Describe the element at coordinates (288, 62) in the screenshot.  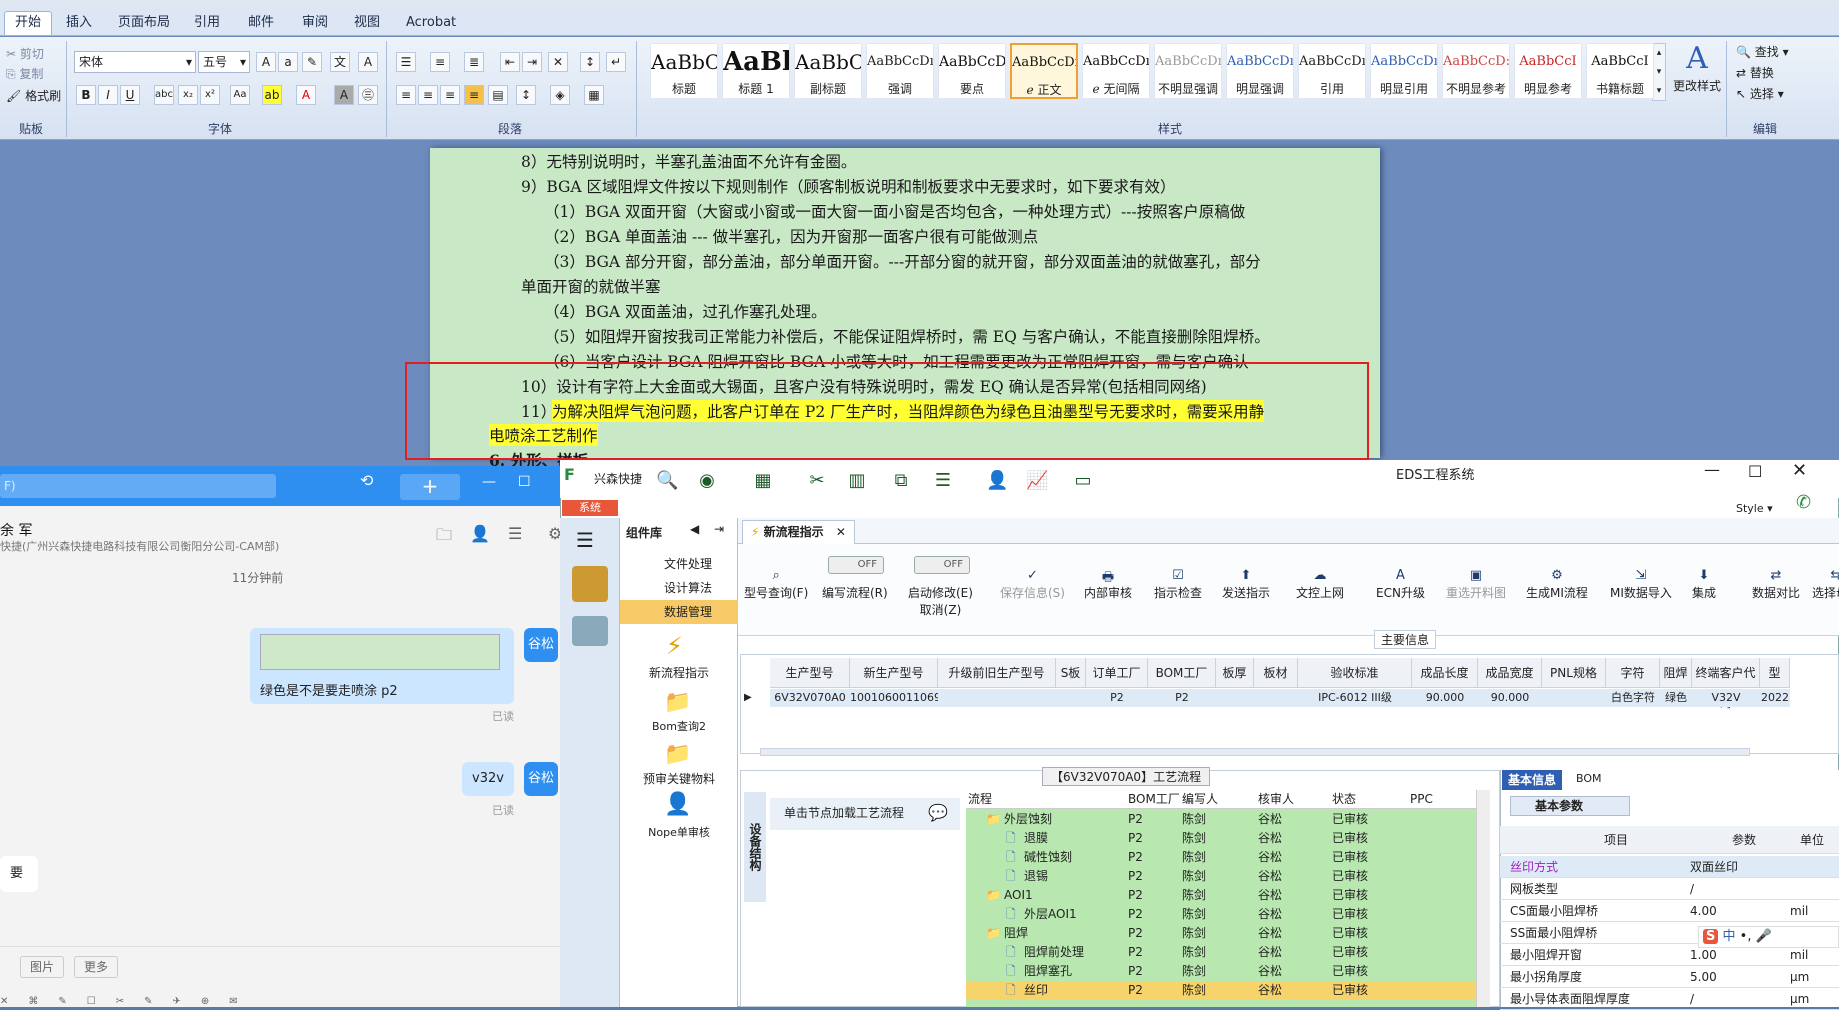
I see `shrink-font-icon: a` at that location.